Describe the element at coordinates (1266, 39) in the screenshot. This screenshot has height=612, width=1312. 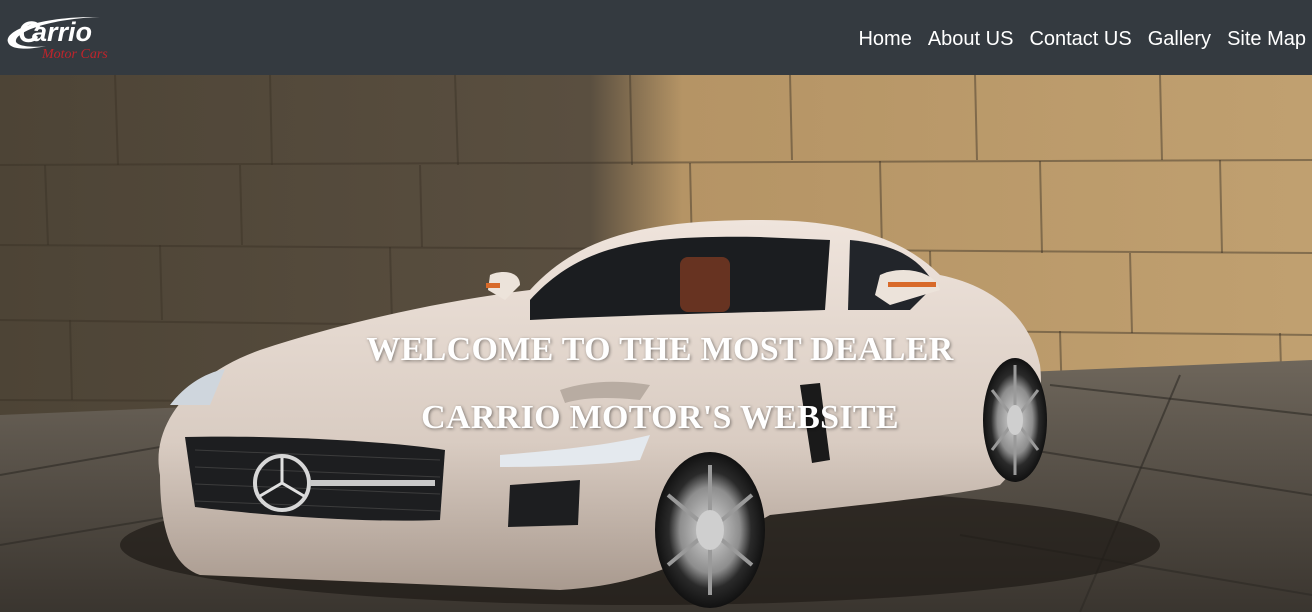
I see `nav-sitemap-link: Site Map` at that location.